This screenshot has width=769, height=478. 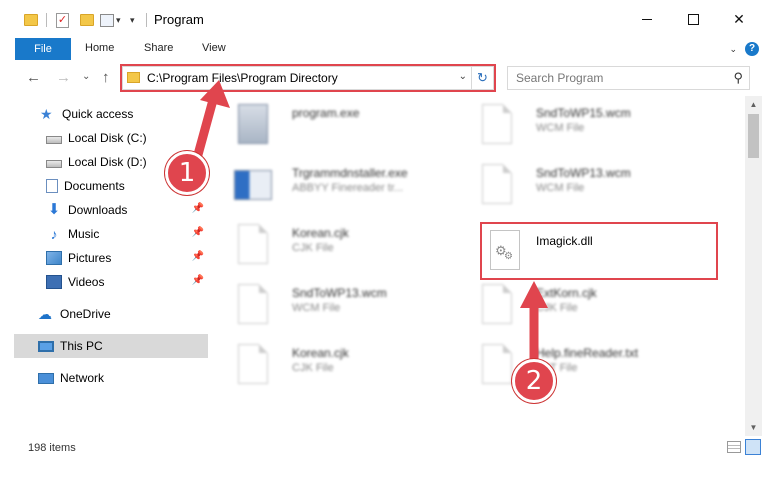 I want to click on address-bar-highlight, so click(x=308, y=78).